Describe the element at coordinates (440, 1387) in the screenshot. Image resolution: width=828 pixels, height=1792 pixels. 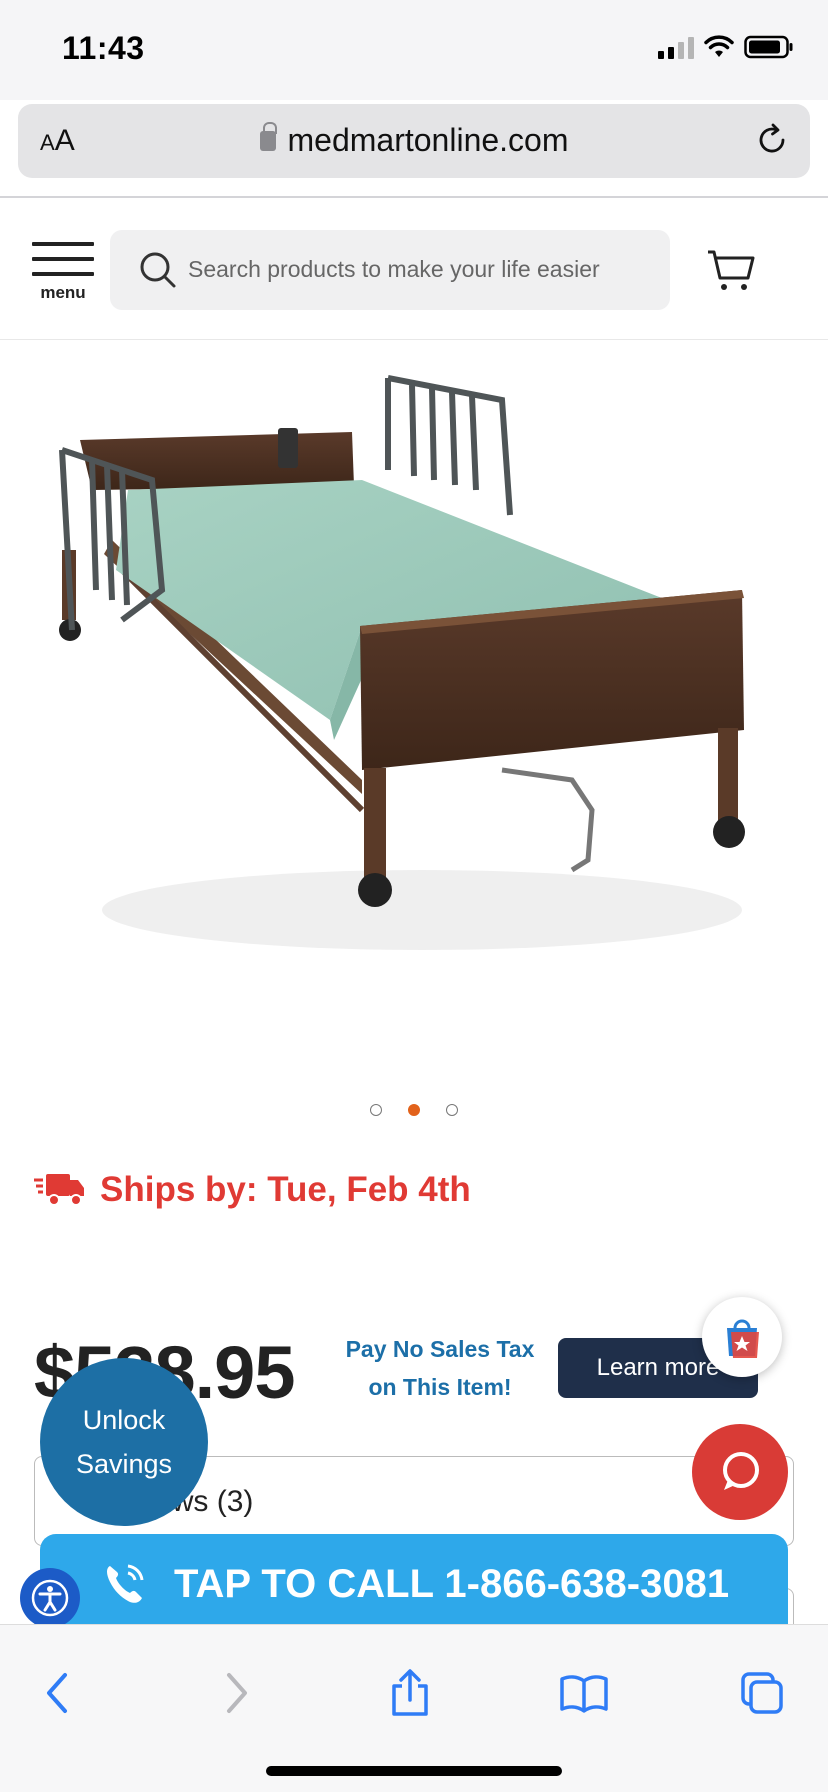
I see `tax-line-2: on This Item!` at that location.